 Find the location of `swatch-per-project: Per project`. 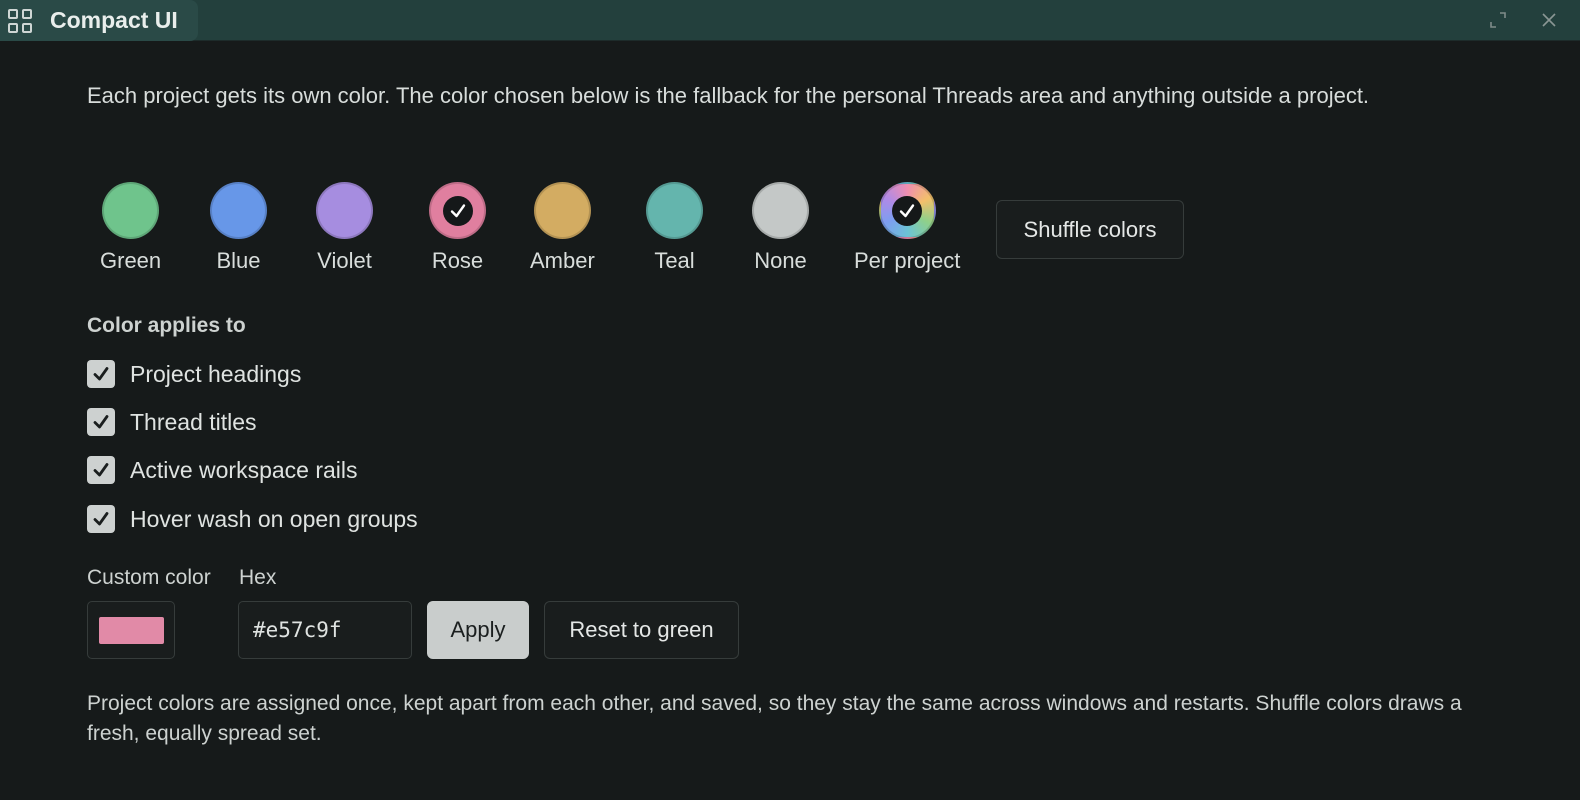

swatch-per-project: Per project is located at coordinates (907, 228).